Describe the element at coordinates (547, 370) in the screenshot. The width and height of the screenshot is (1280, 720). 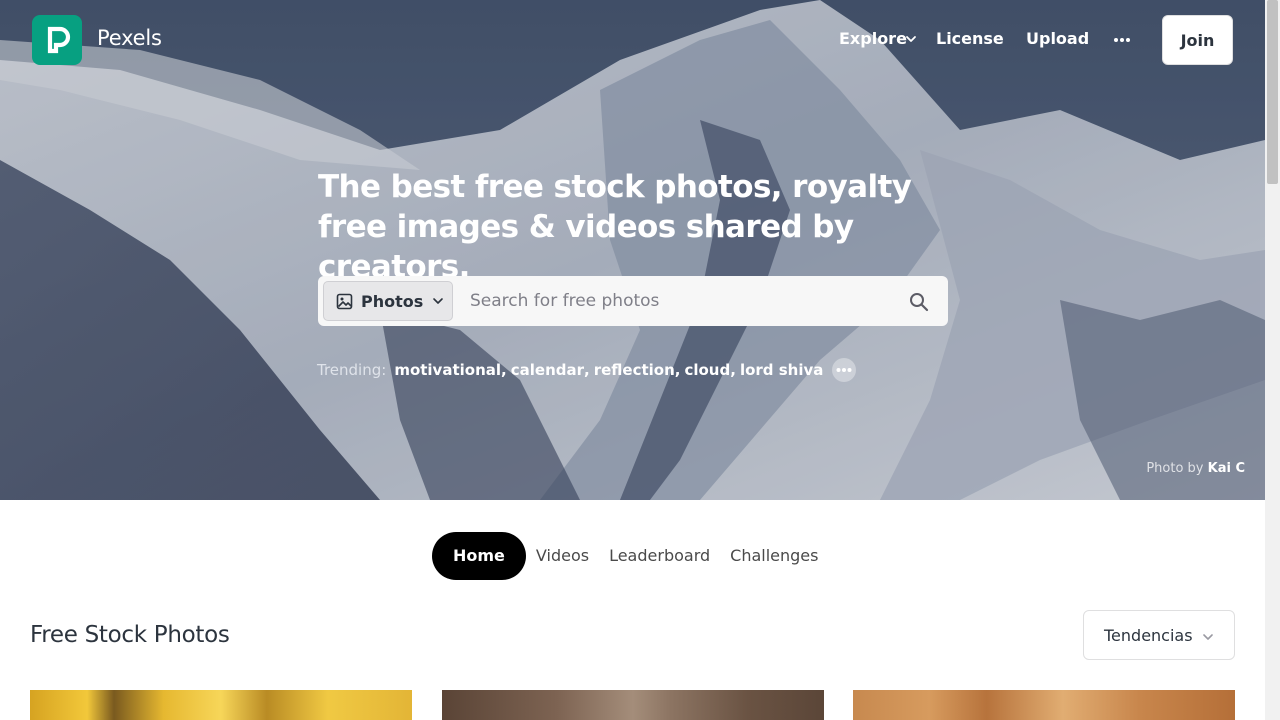
I see `trending-item: calendar` at that location.